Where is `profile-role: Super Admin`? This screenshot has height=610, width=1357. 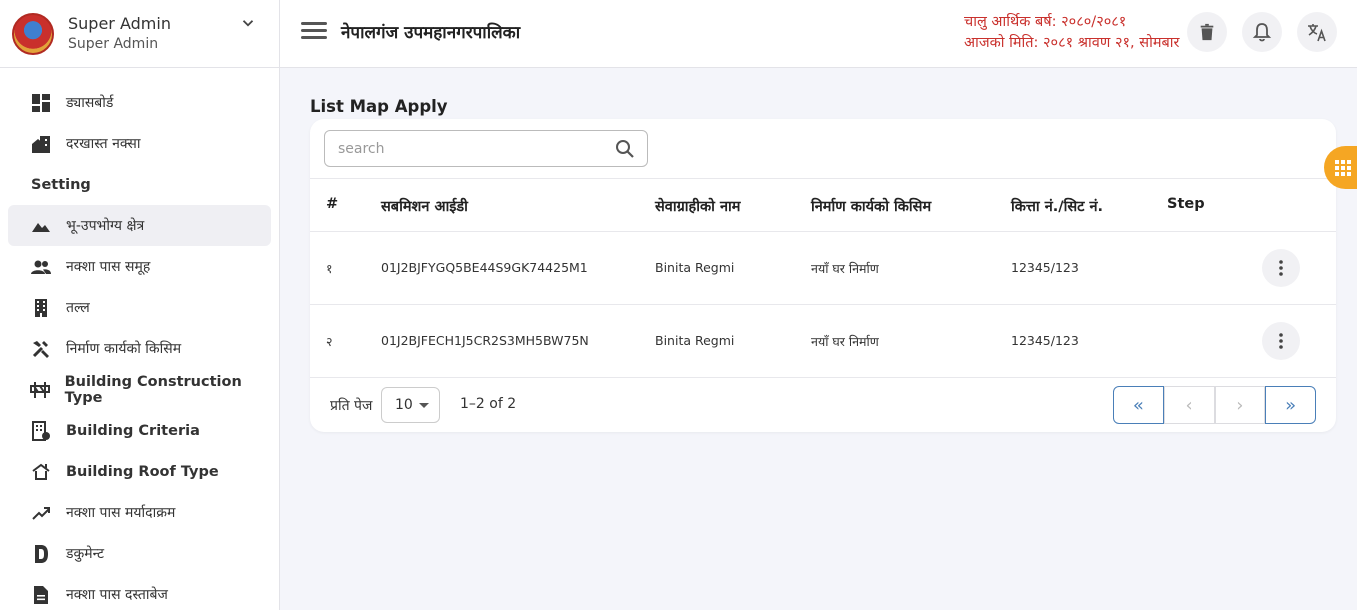
profile-role: Super Admin is located at coordinates (113, 43).